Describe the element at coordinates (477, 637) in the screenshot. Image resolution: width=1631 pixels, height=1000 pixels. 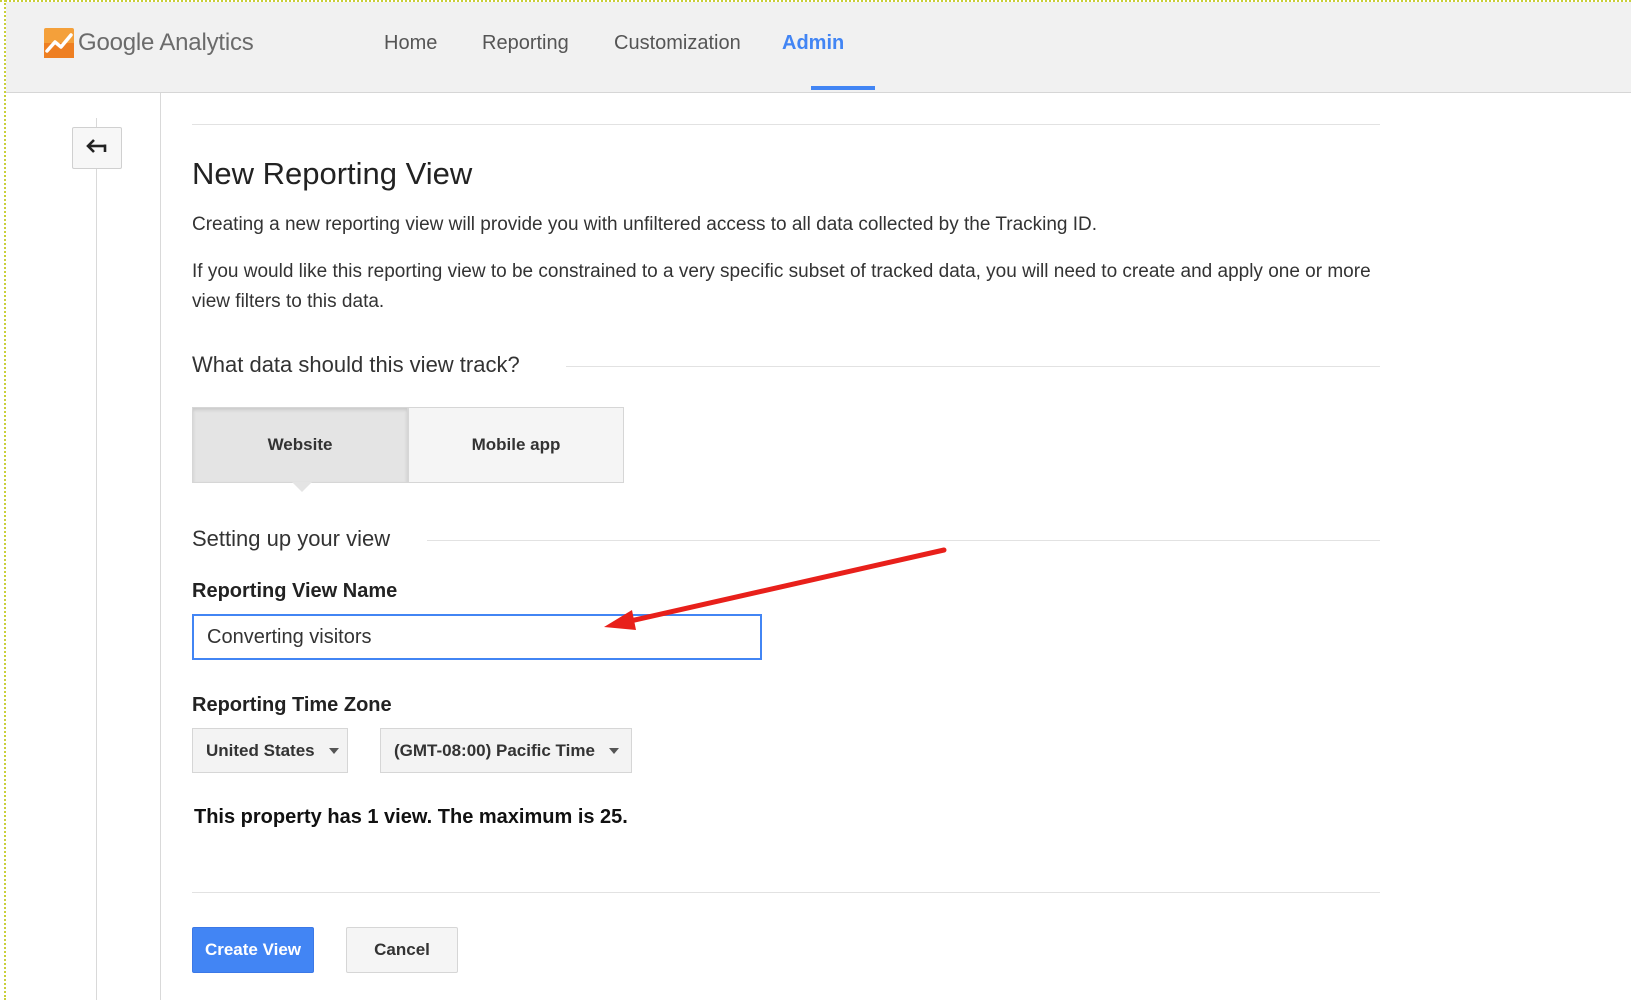
I see `view-name-input` at that location.